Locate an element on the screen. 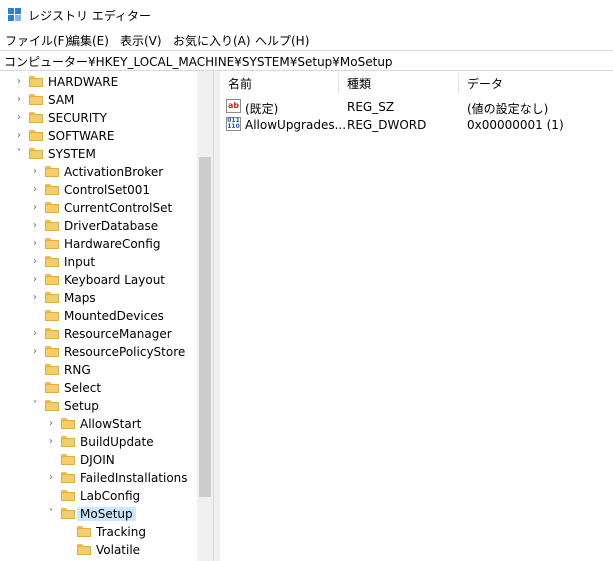 The height and width of the screenshot is (561, 613). tree-item: ˅ MoSetup is located at coordinates (98, 514).